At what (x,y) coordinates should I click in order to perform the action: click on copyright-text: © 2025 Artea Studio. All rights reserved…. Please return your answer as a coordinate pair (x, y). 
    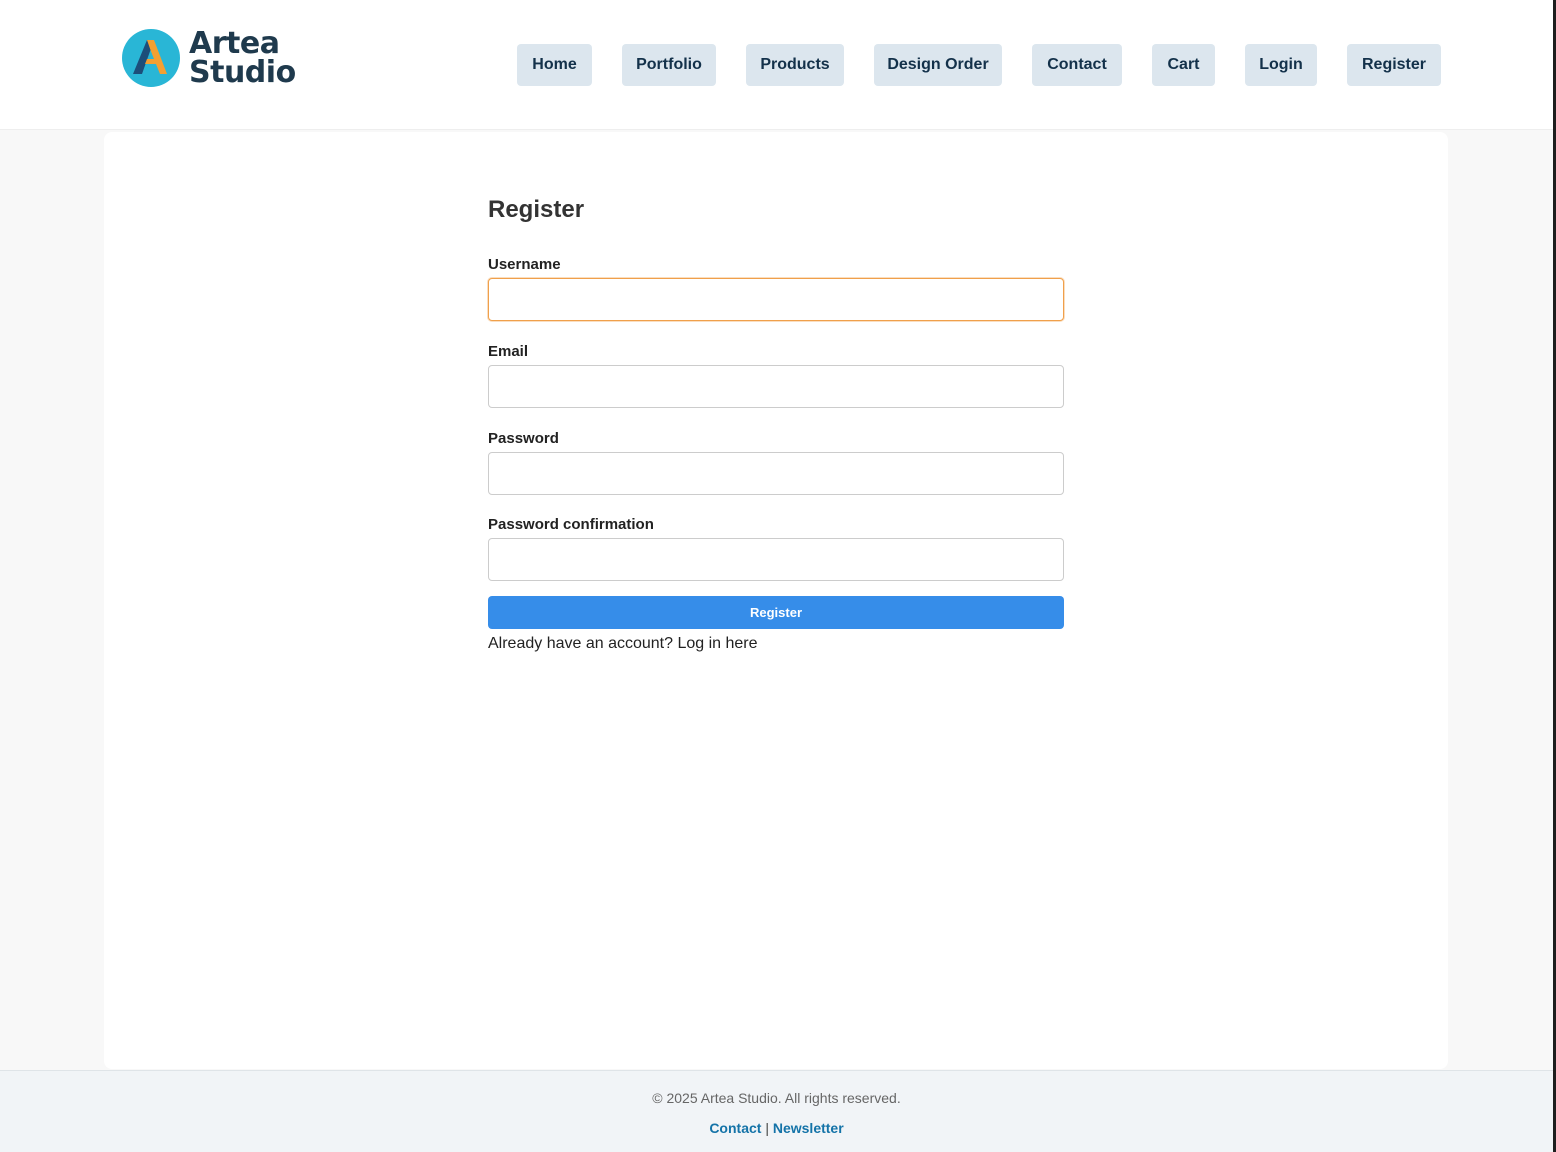
    Looking at the image, I should click on (776, 1098).